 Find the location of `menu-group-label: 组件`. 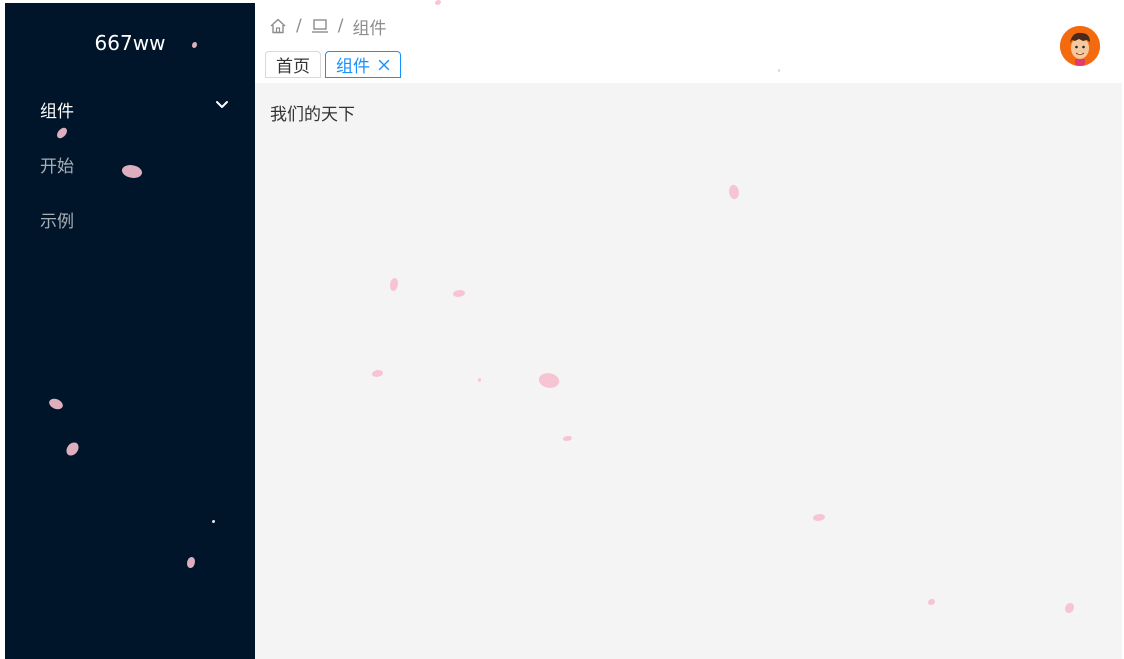

menu-group-label: 组件 is located at coordinates (57, 112).